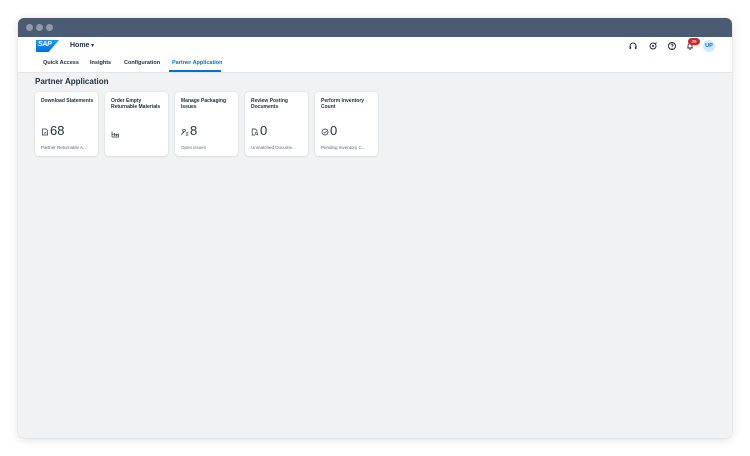 The image size is (750, 456). What do you see at coordinates (206, 124) in the screenshot?
I see `tile-manage-packaging-issues: Manage Packaging Issues 8 Open issues` at bounding box center [206, 124].